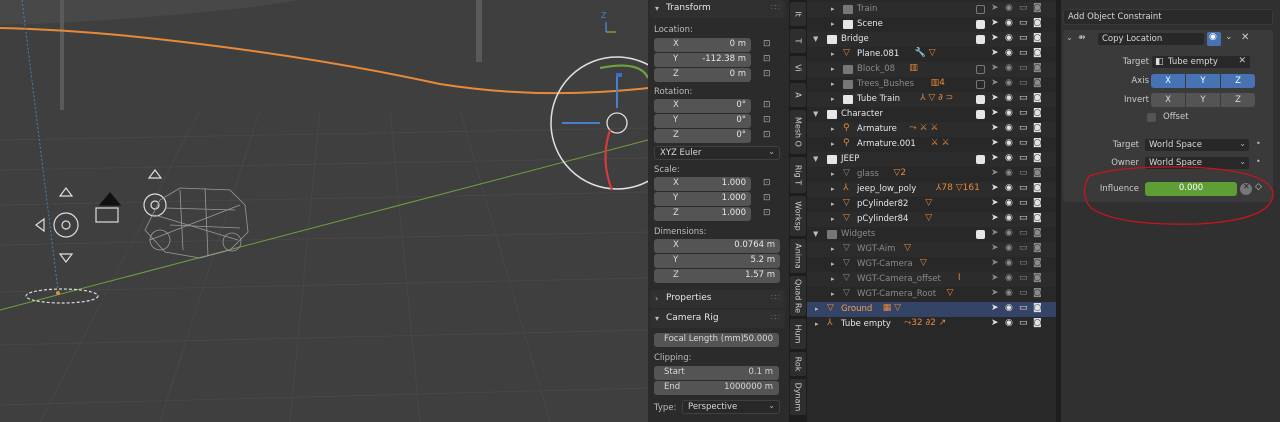 Image resolution: width=1280 pixels, height=422 pixels. Describe the element at coordinates (1197, 145) in the screenshot. I see `target-space-dropdown: World Space ⌄` at that location.